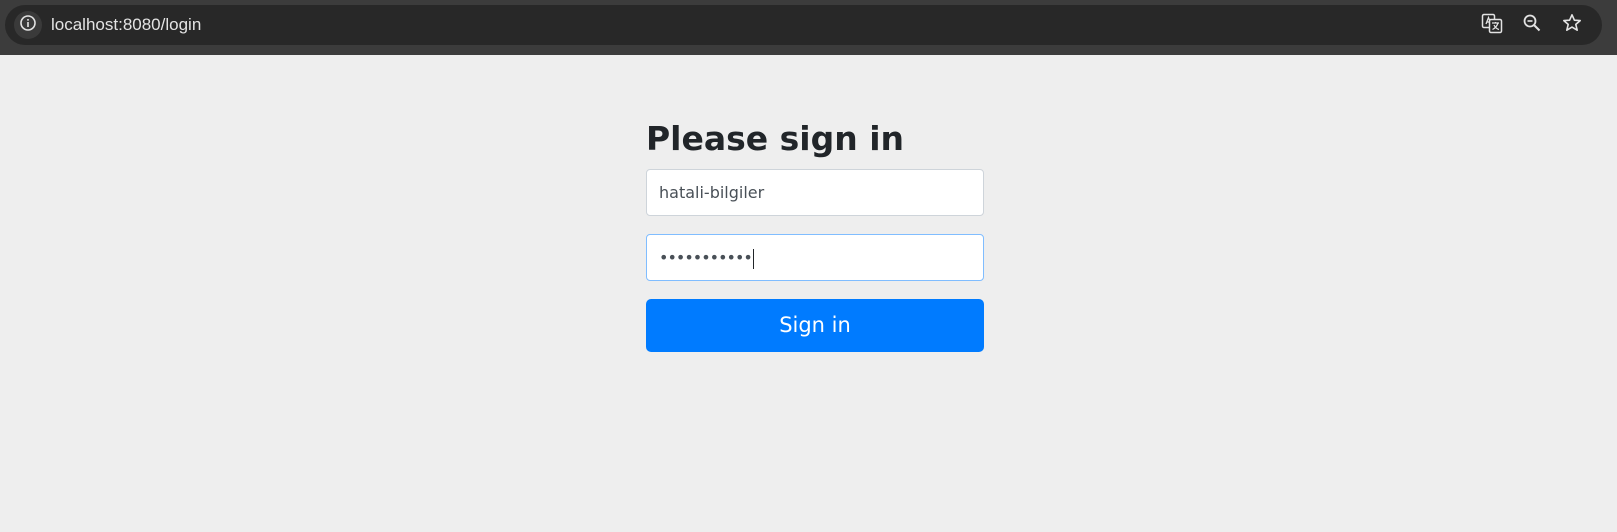  Describe the element at coordinates (815, 192) in the screenshot. I see `username-field: hatali-bilgiler` at that location.